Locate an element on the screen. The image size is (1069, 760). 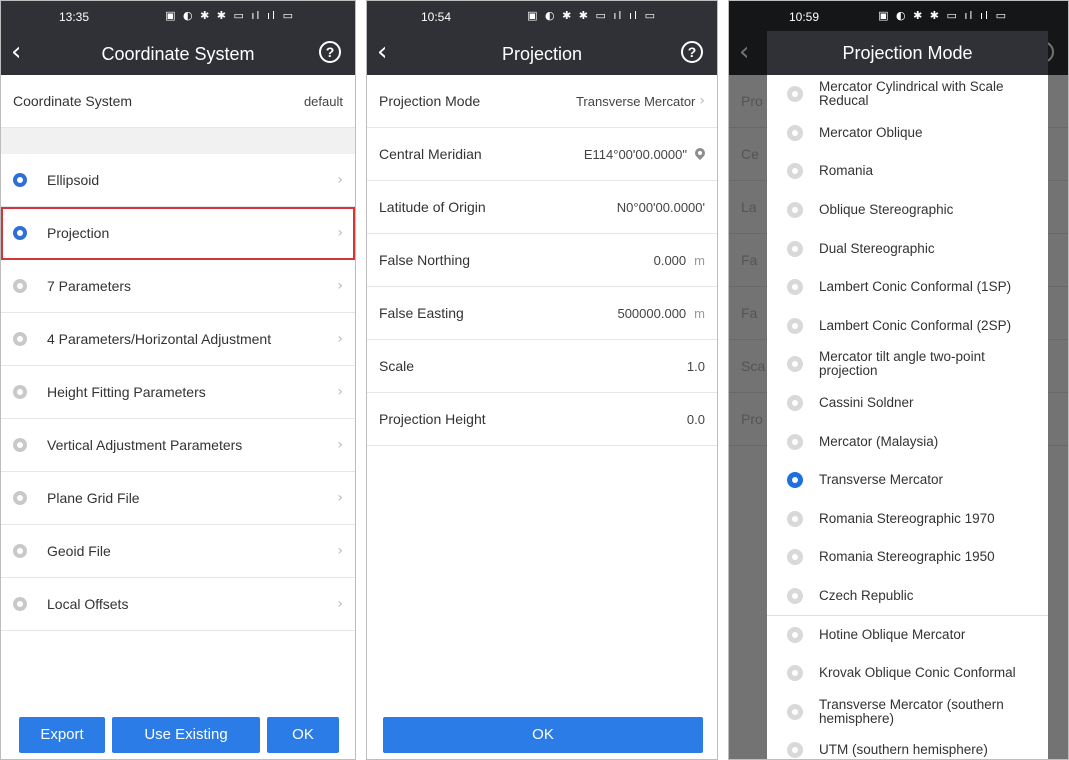
projection-option: Mercator Oblique is located at coordinates (907, 133).